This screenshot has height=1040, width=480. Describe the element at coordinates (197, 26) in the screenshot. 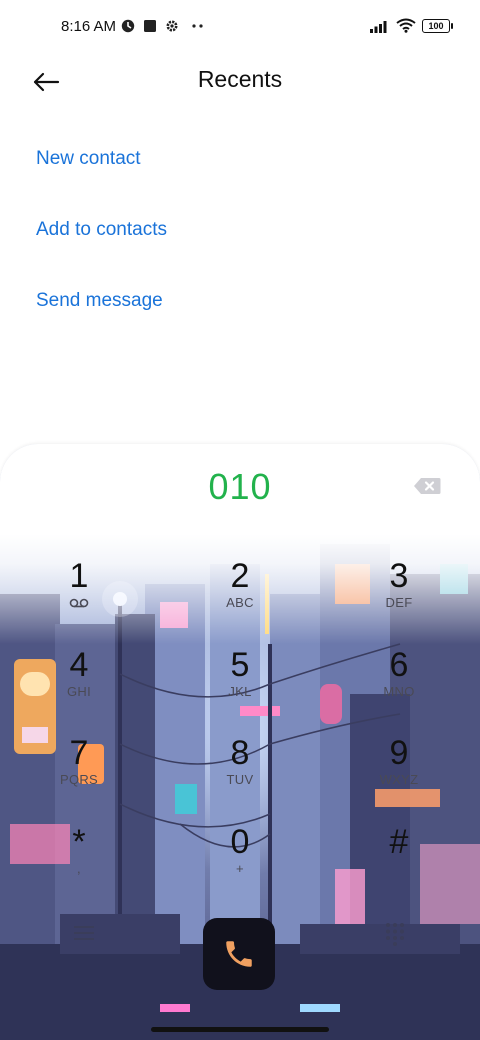

I see `more-dots-icon` at that location.